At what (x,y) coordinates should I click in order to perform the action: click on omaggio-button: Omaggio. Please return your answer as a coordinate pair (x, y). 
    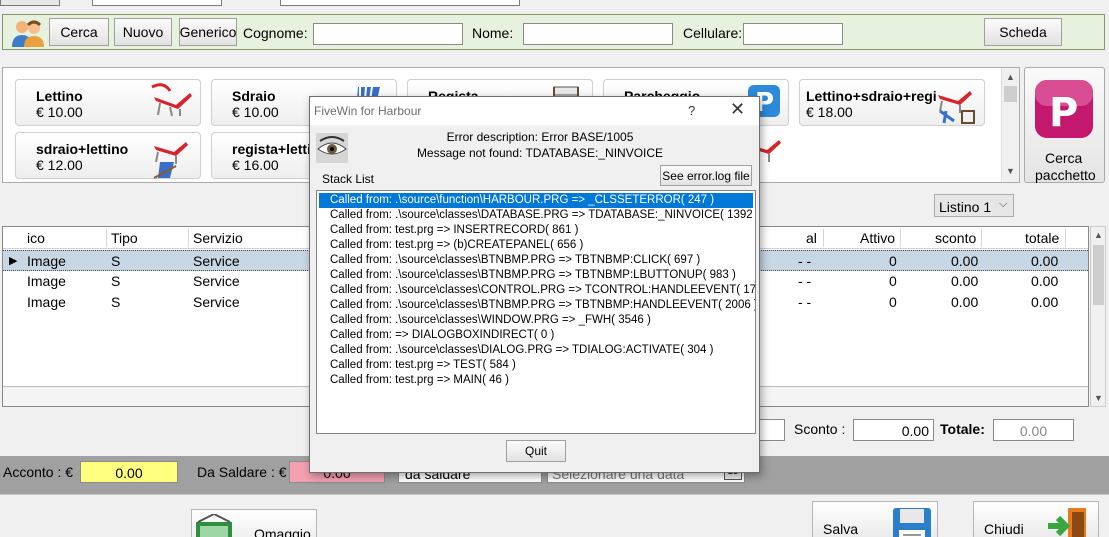
    Looking at the image, I should click on (254, 523).